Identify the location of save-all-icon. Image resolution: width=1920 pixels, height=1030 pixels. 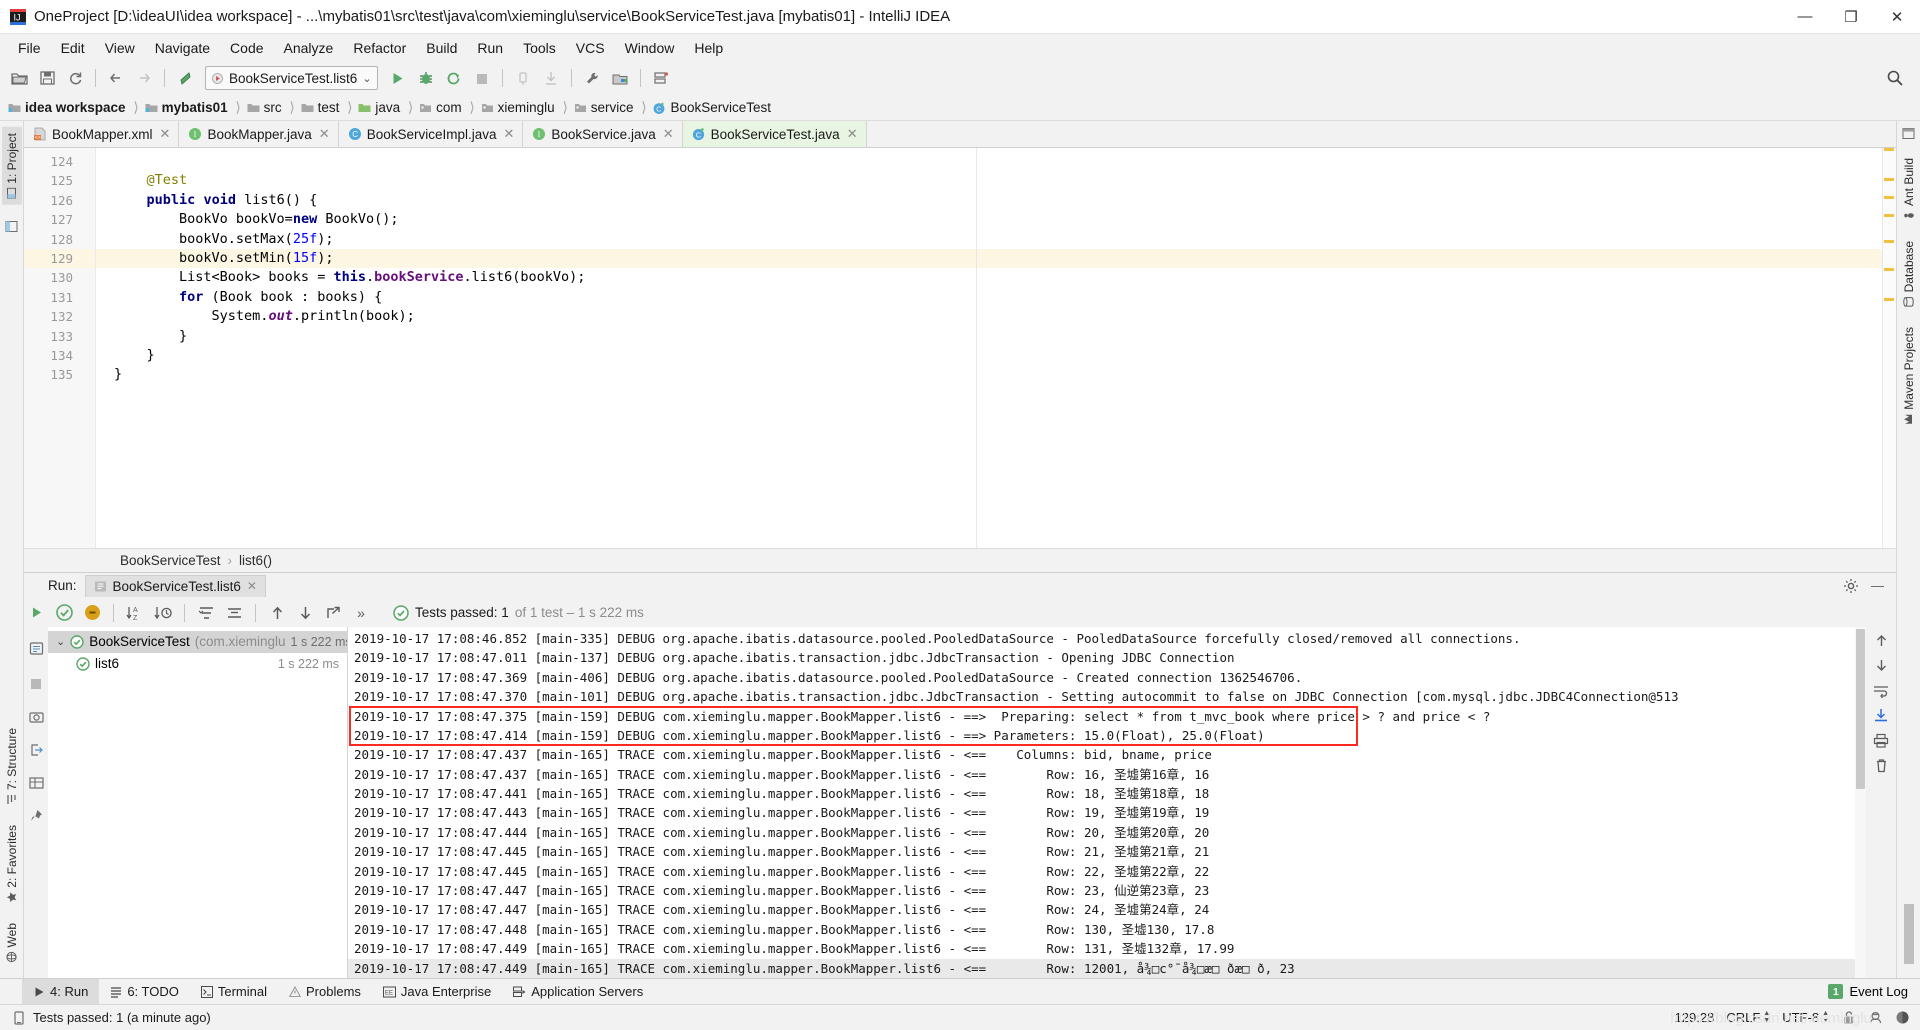
(47, 78).